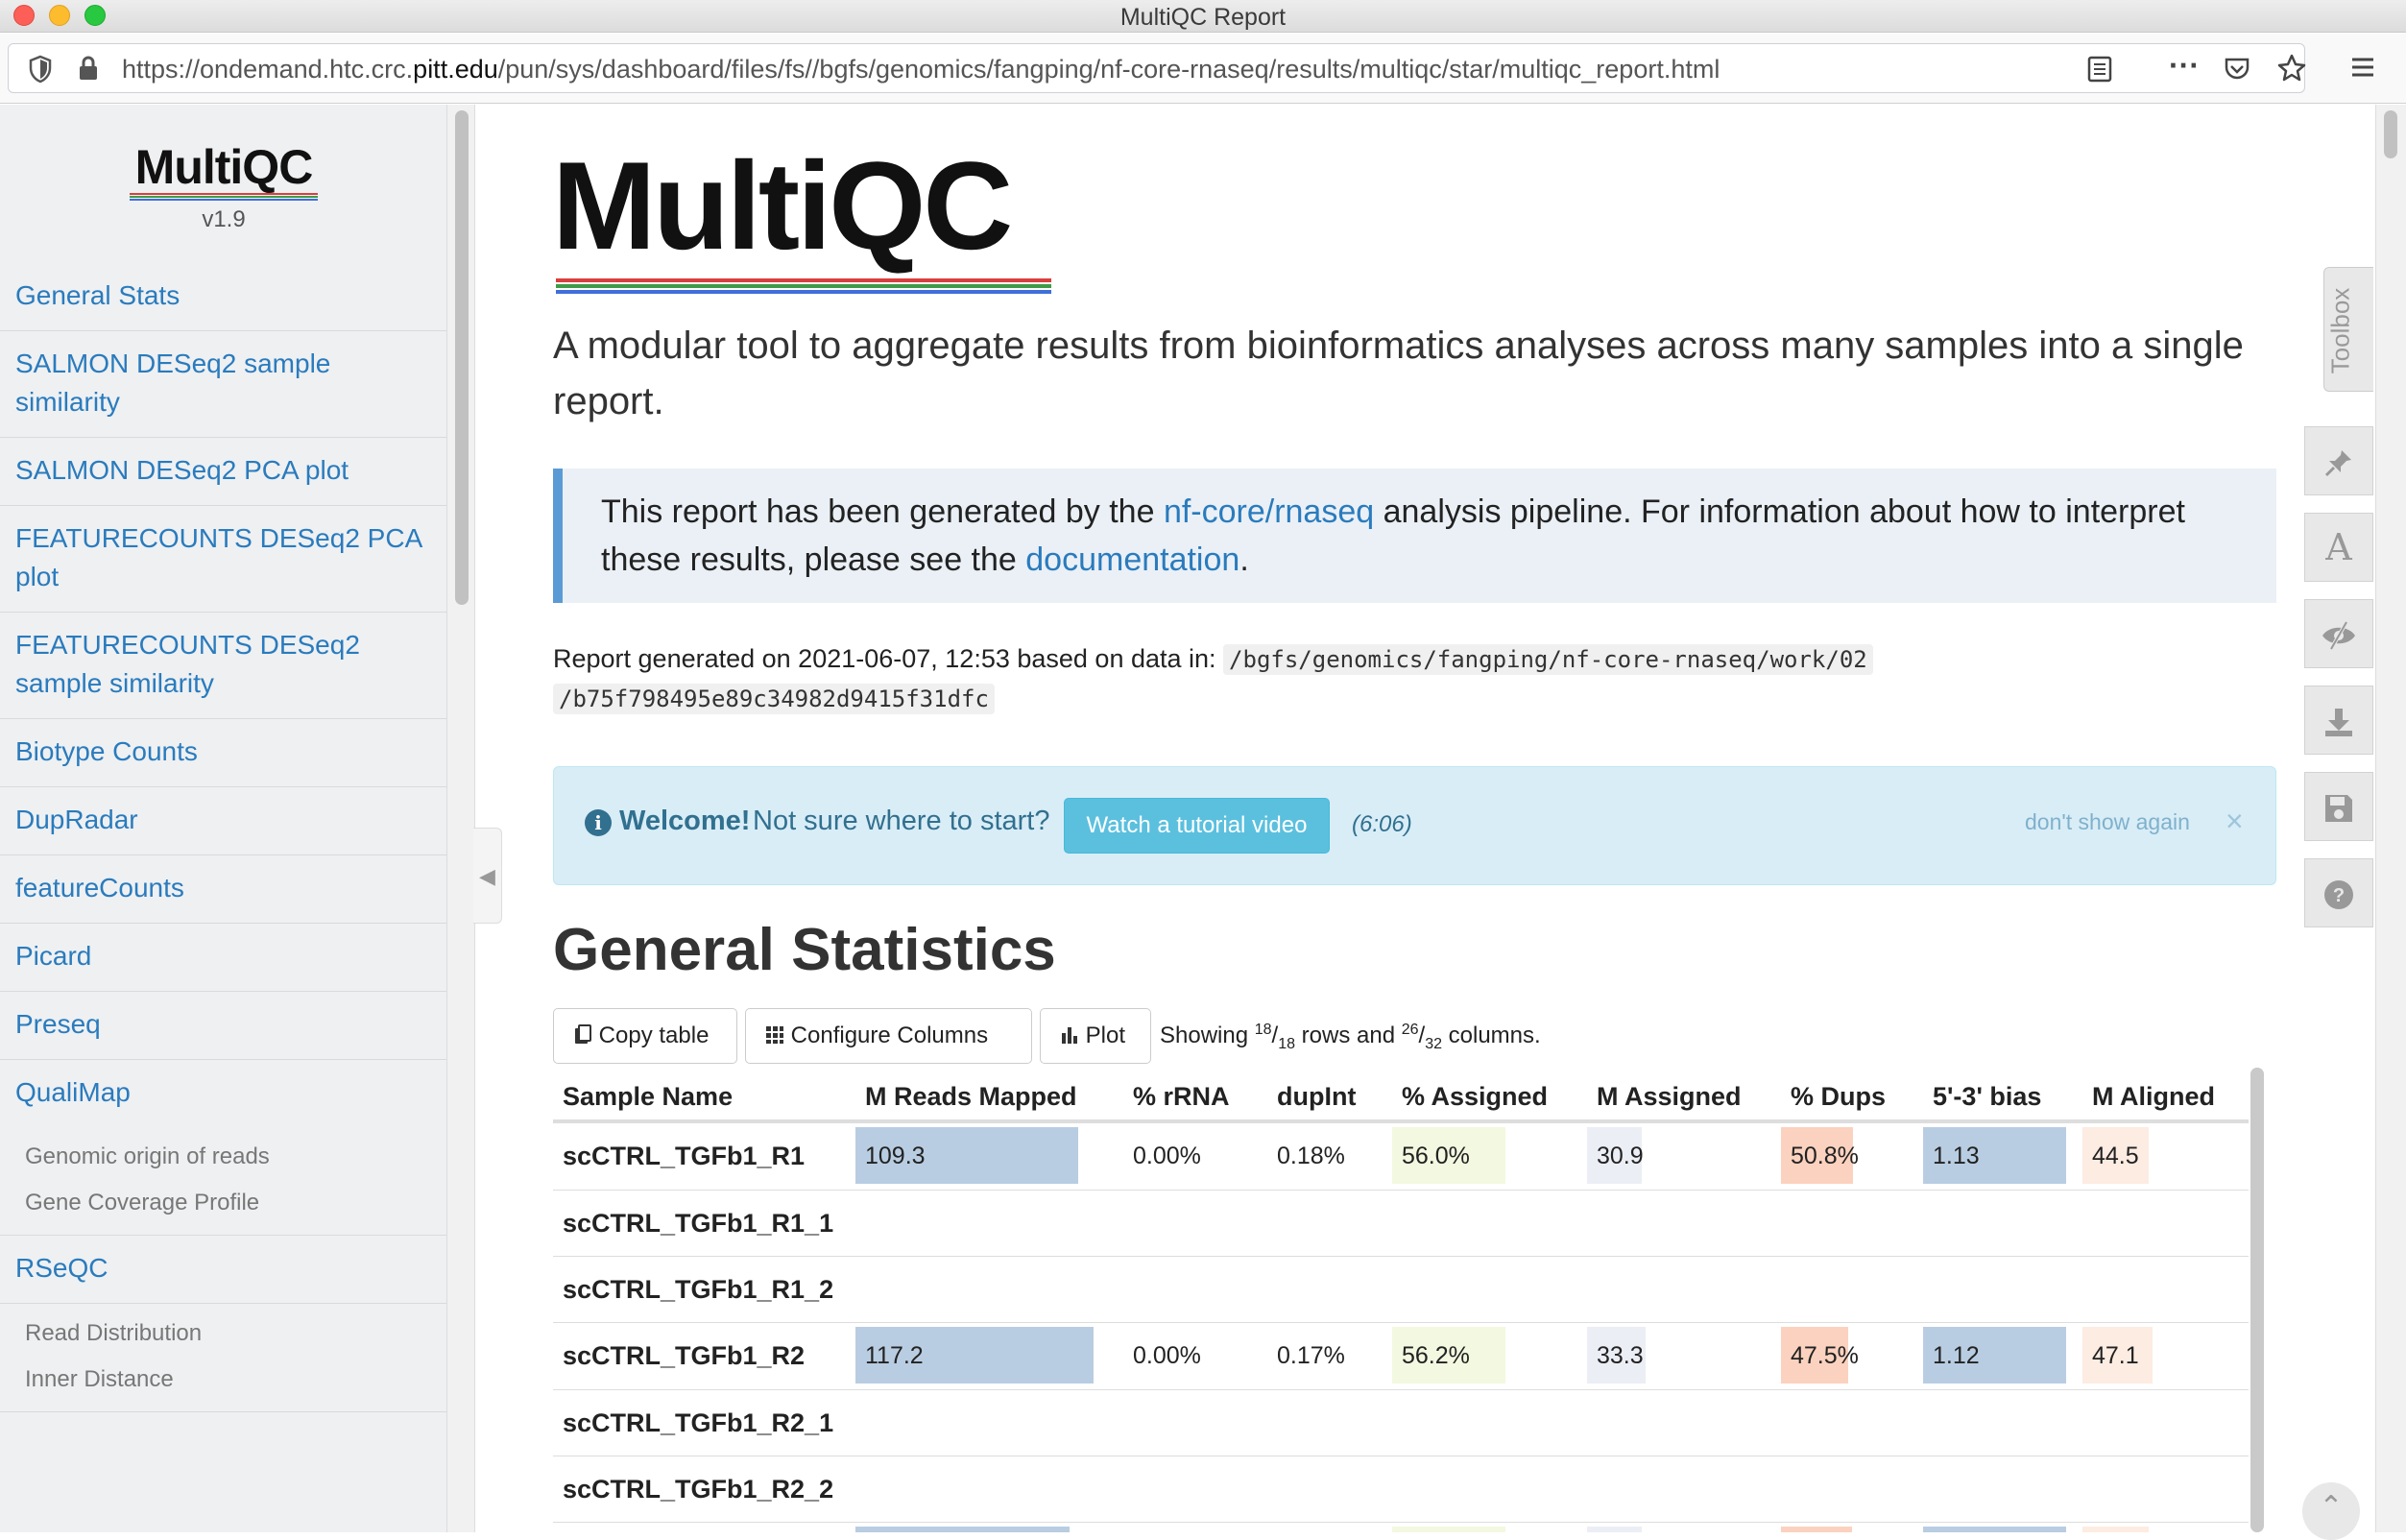 The width and height of the screenshot is (2406, 1540). Describe the element at coordinates (223, 1202) in the screenshot. I see `sidebar-subitem-gene-coverage: Gene Coverage Profile` at that location.